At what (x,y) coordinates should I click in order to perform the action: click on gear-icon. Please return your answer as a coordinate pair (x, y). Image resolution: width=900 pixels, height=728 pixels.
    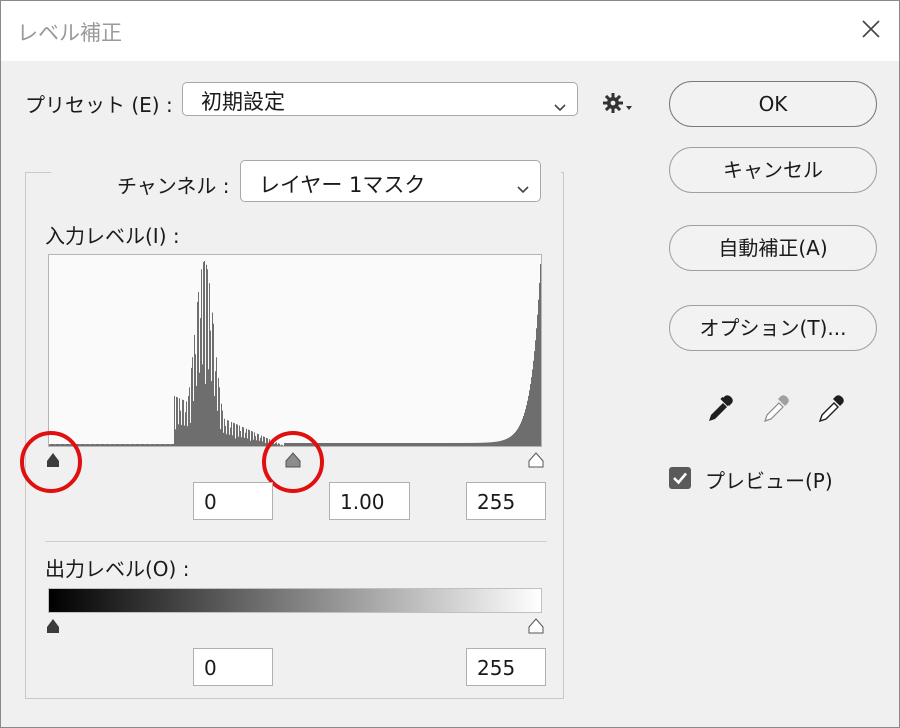
    Looking at the image, I should click on (618, 106).